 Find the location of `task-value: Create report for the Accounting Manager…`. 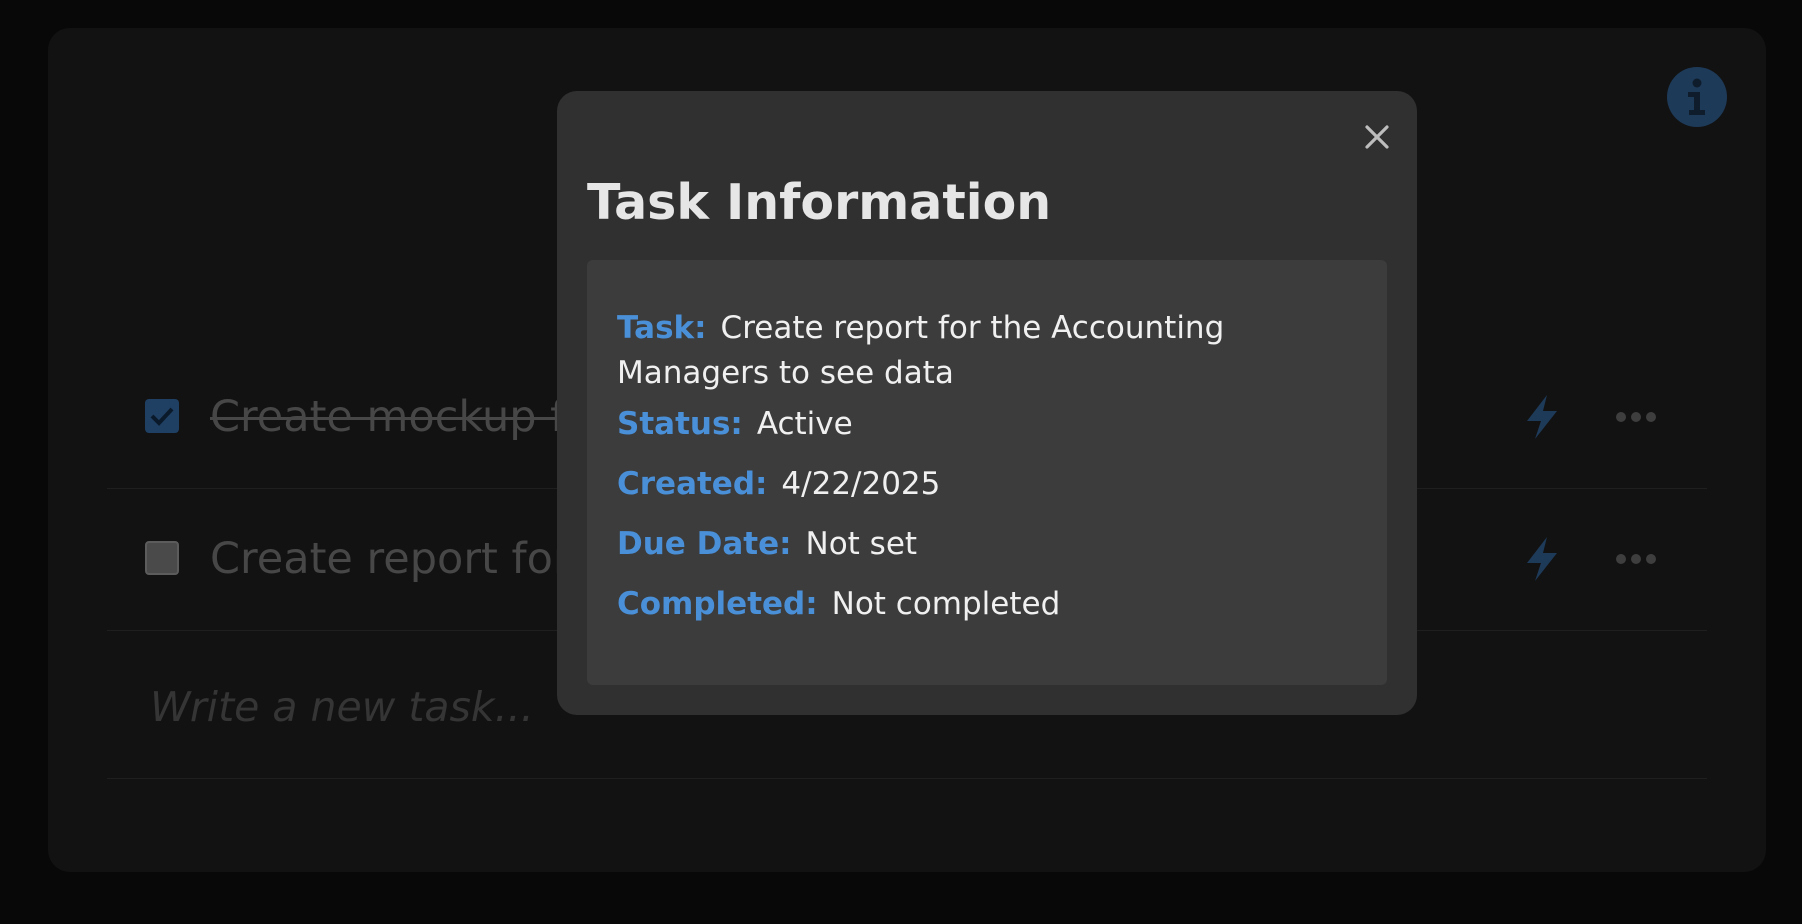

task-value: Create report for the Accounting Manager… is located at coordinates (921, 350).